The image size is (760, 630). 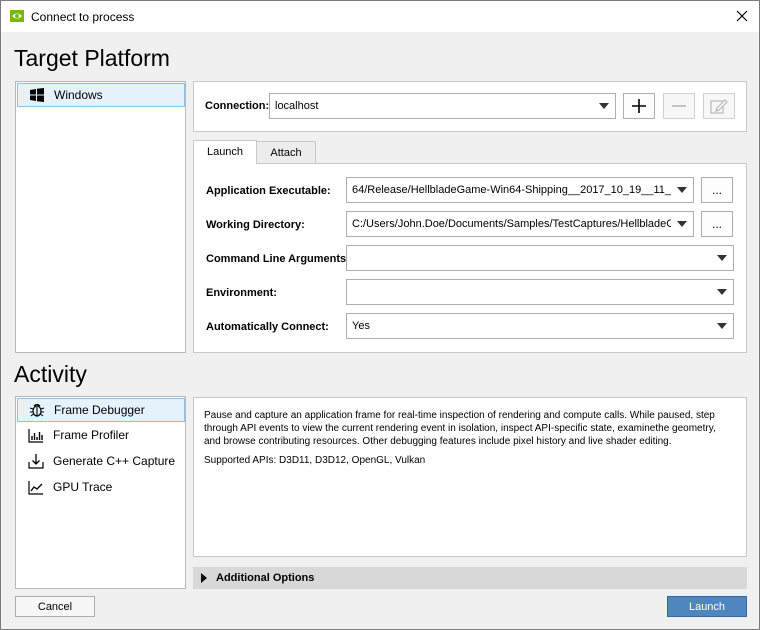 What do you see at coordinates (91, 435) in the screenshot?
I see `activity-item-label: Frame Profiler` at bounding box center [91, 435].